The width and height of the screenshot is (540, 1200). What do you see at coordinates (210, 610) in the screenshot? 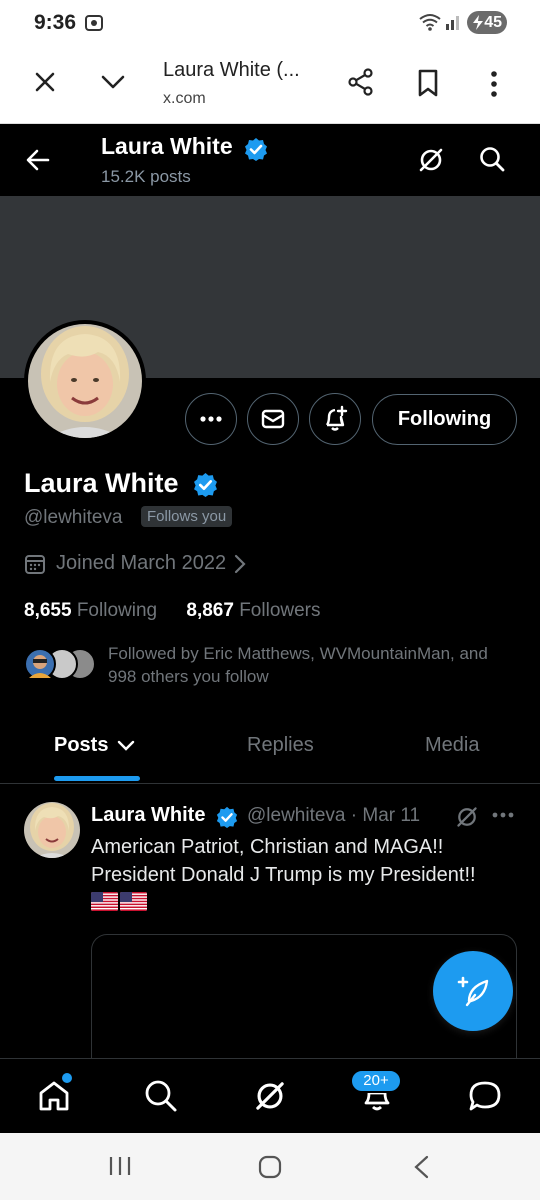
I see `followers-count: 8,867` at bounding box center [210, 610].